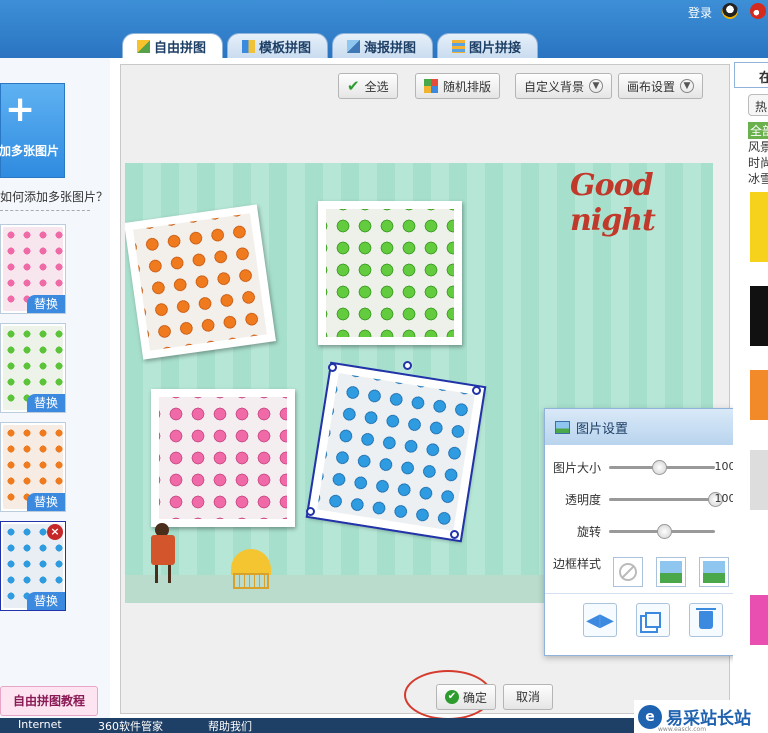 This screenshot has width=768, height=733. I want to click on canvas-title: Good night, so click(613, 203).